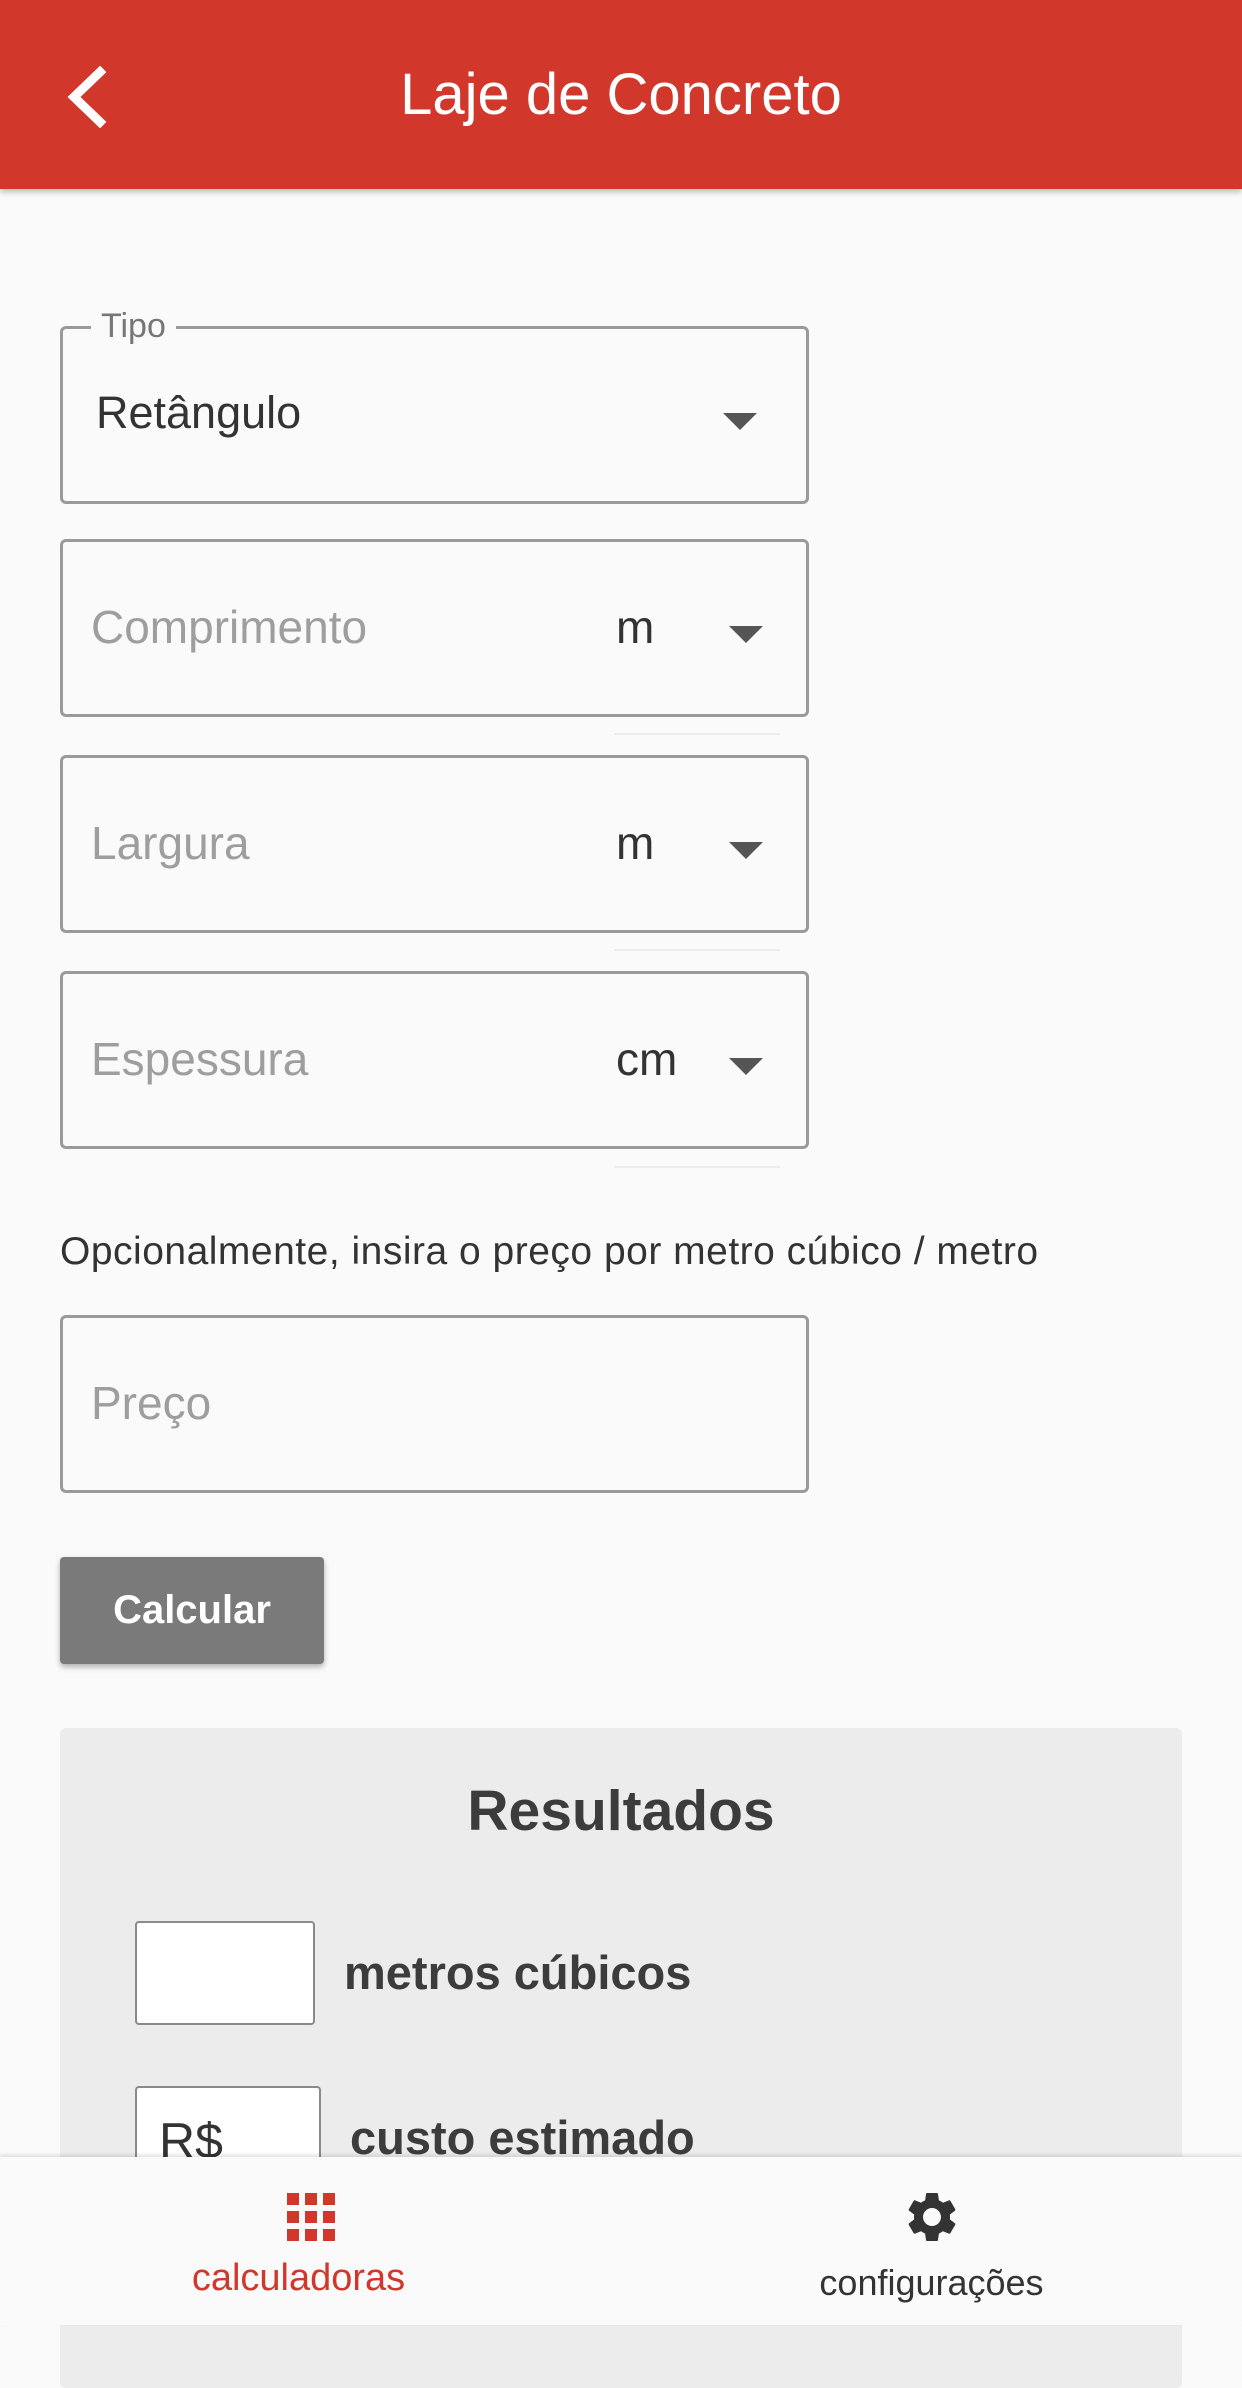 This screenshot has width=1242, height=2388. I want to click on comprimento-unit-value: m, so click(635, 627).